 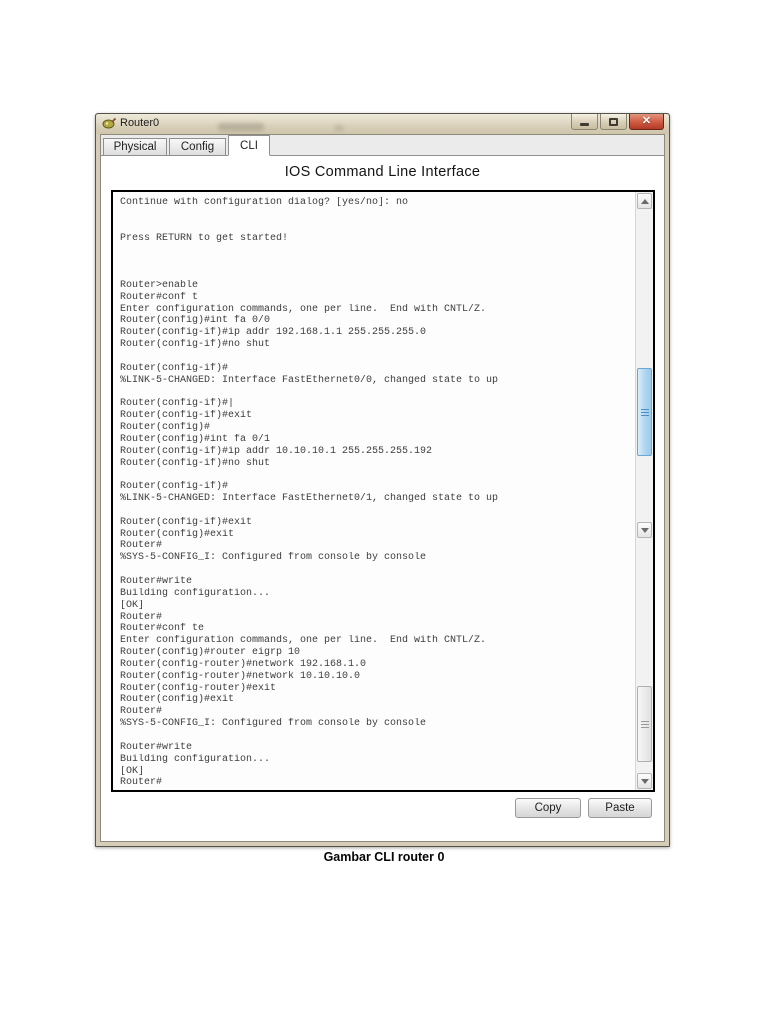 I want to click on terminal-line: Router(config)#int fa 0/0, so click(x=195, y=321).